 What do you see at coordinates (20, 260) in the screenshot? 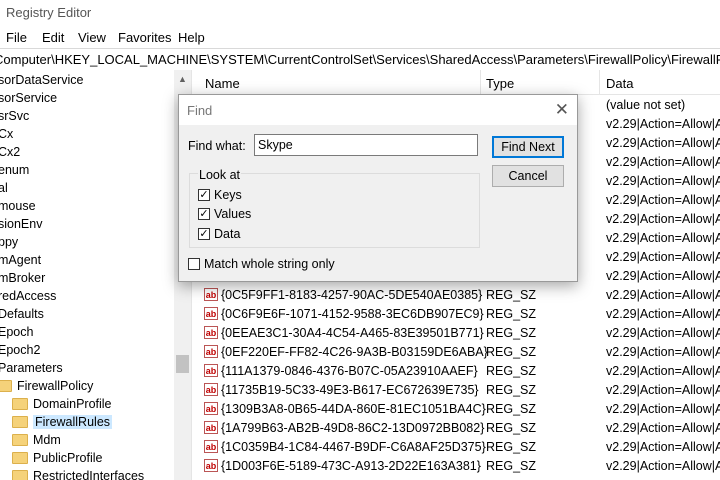
I see `tree-item: mAgent` at bounding box center [20, 260].